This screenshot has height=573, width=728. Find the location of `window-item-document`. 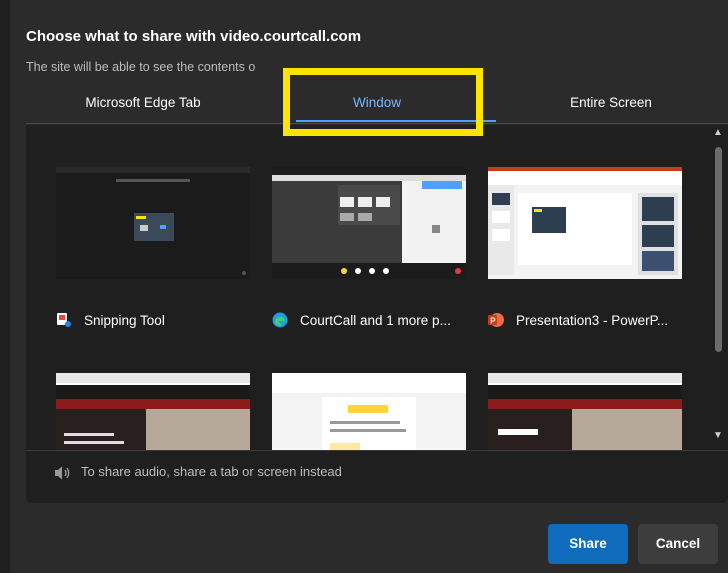

window-item-document is located at coordinates (372, 411).